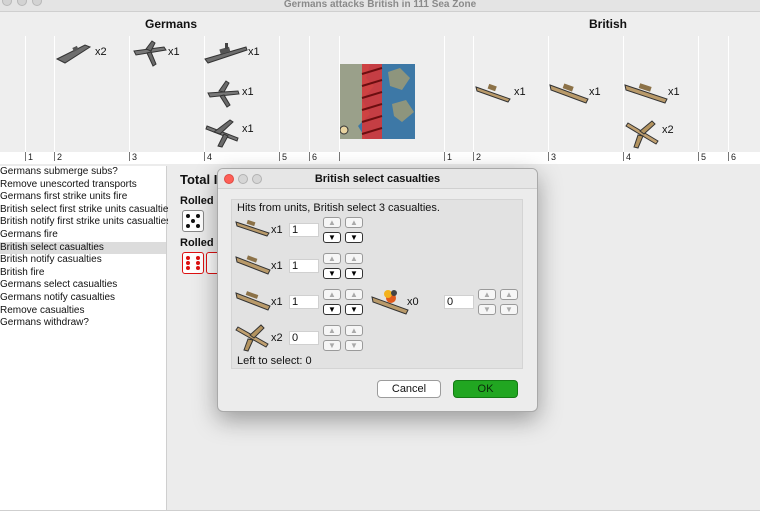  I want to click on slot-ruler: 1 2 3 4 5 6 1 2 3 4 5 6, so click(380, 158).